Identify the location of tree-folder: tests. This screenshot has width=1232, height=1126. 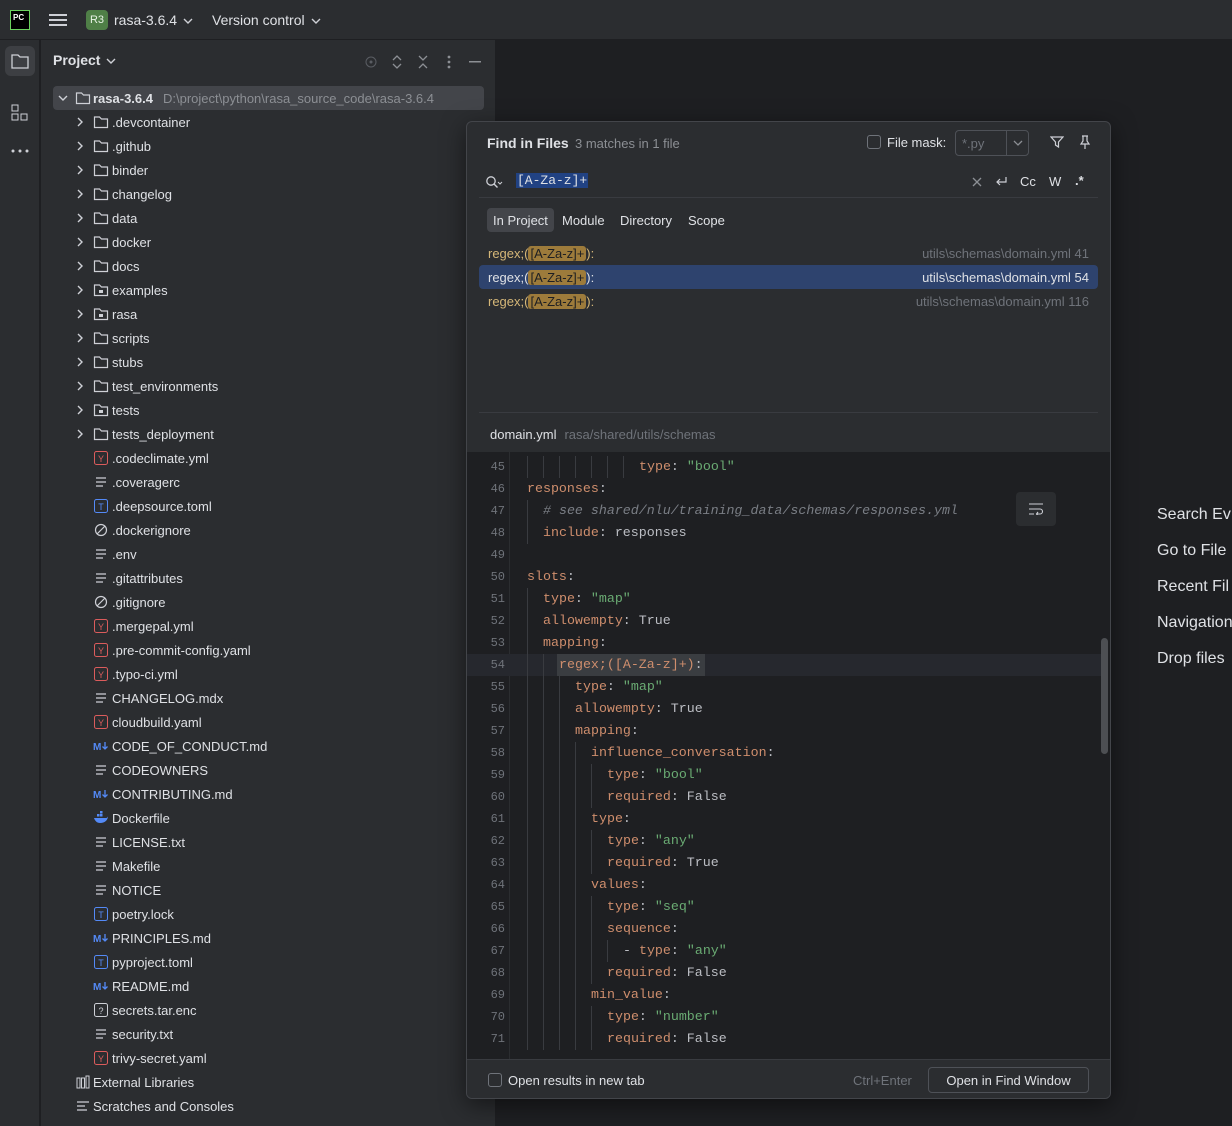
(268, 410).